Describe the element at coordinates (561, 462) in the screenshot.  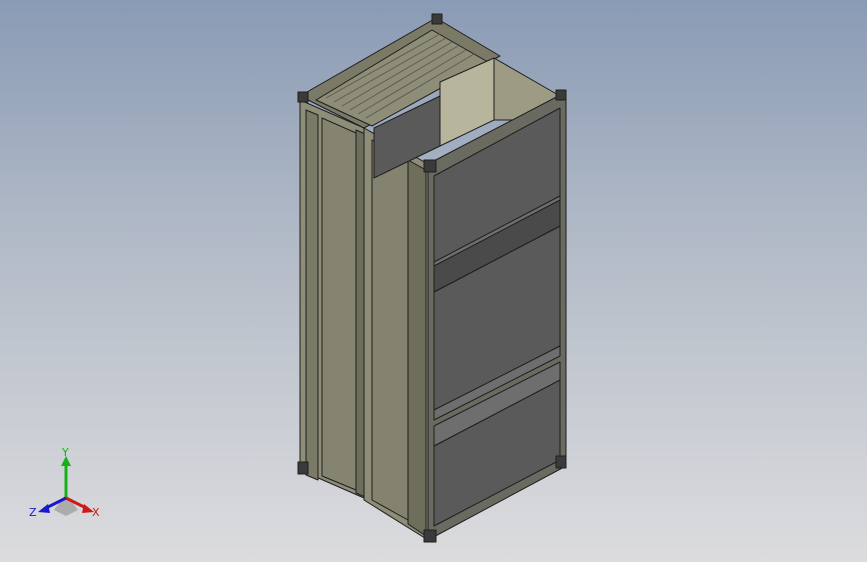
I see `corner-casting-bottom-right` at that location.